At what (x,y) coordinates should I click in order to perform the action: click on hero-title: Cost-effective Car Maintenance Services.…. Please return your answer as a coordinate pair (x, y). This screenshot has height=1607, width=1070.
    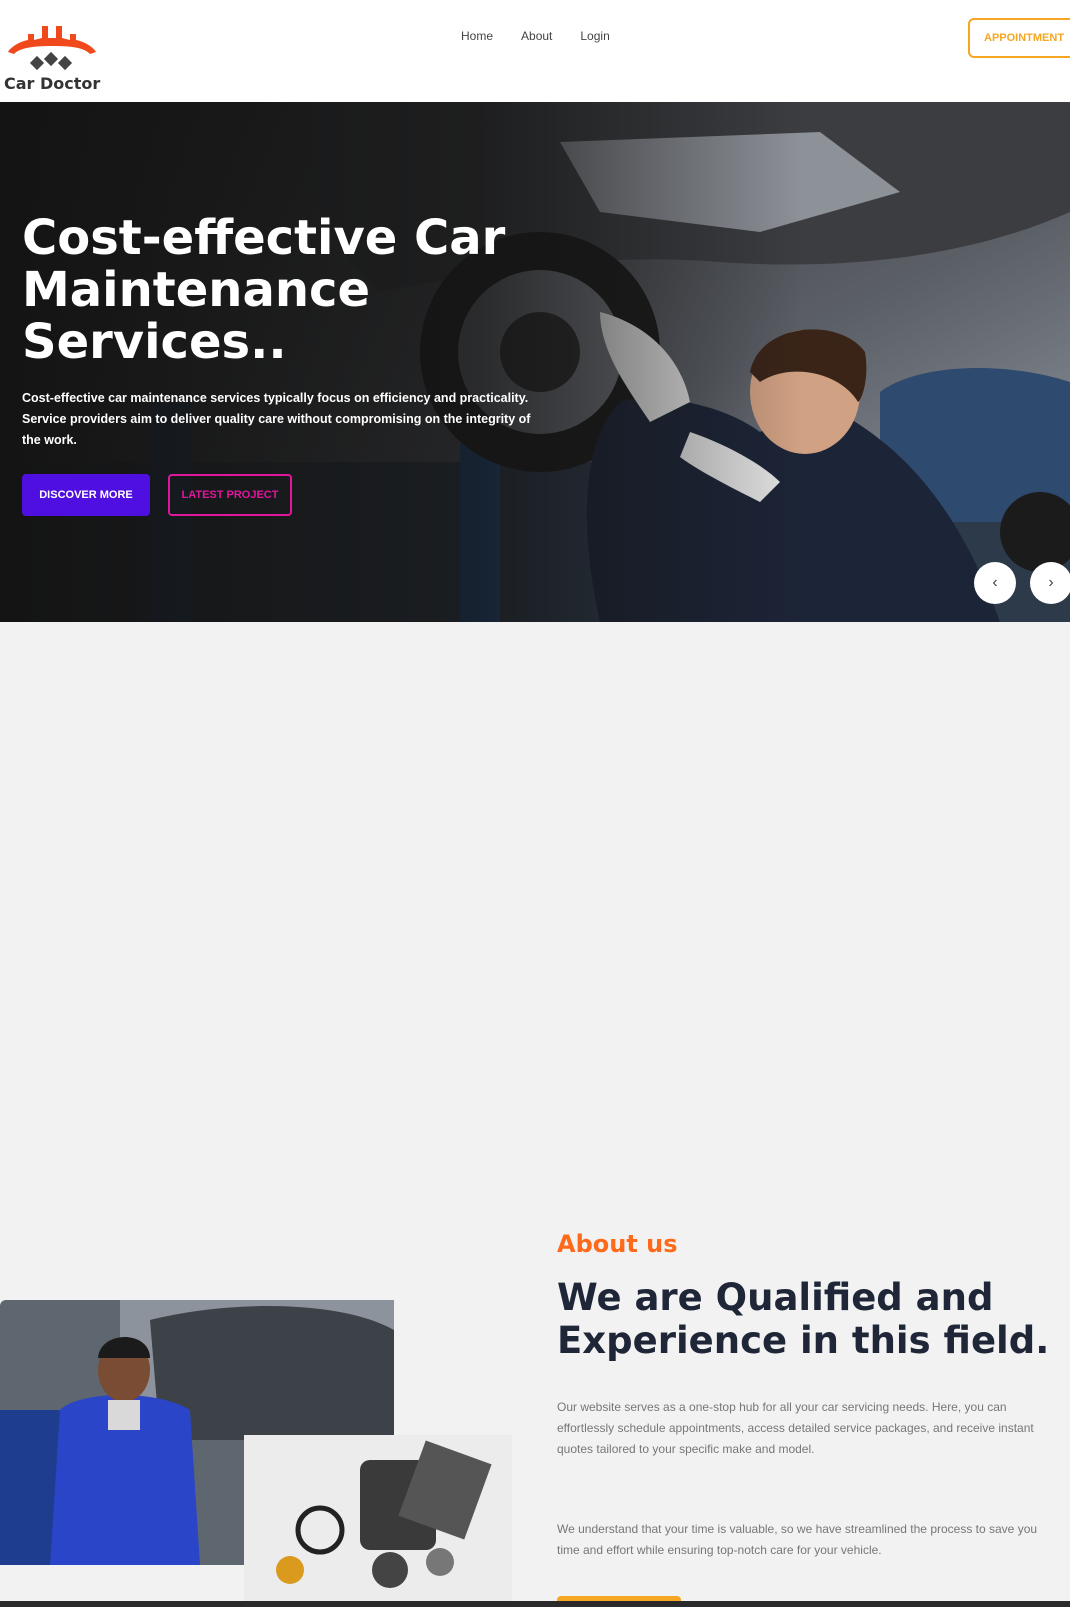
    Looking at the image, I should click on (264, 290).